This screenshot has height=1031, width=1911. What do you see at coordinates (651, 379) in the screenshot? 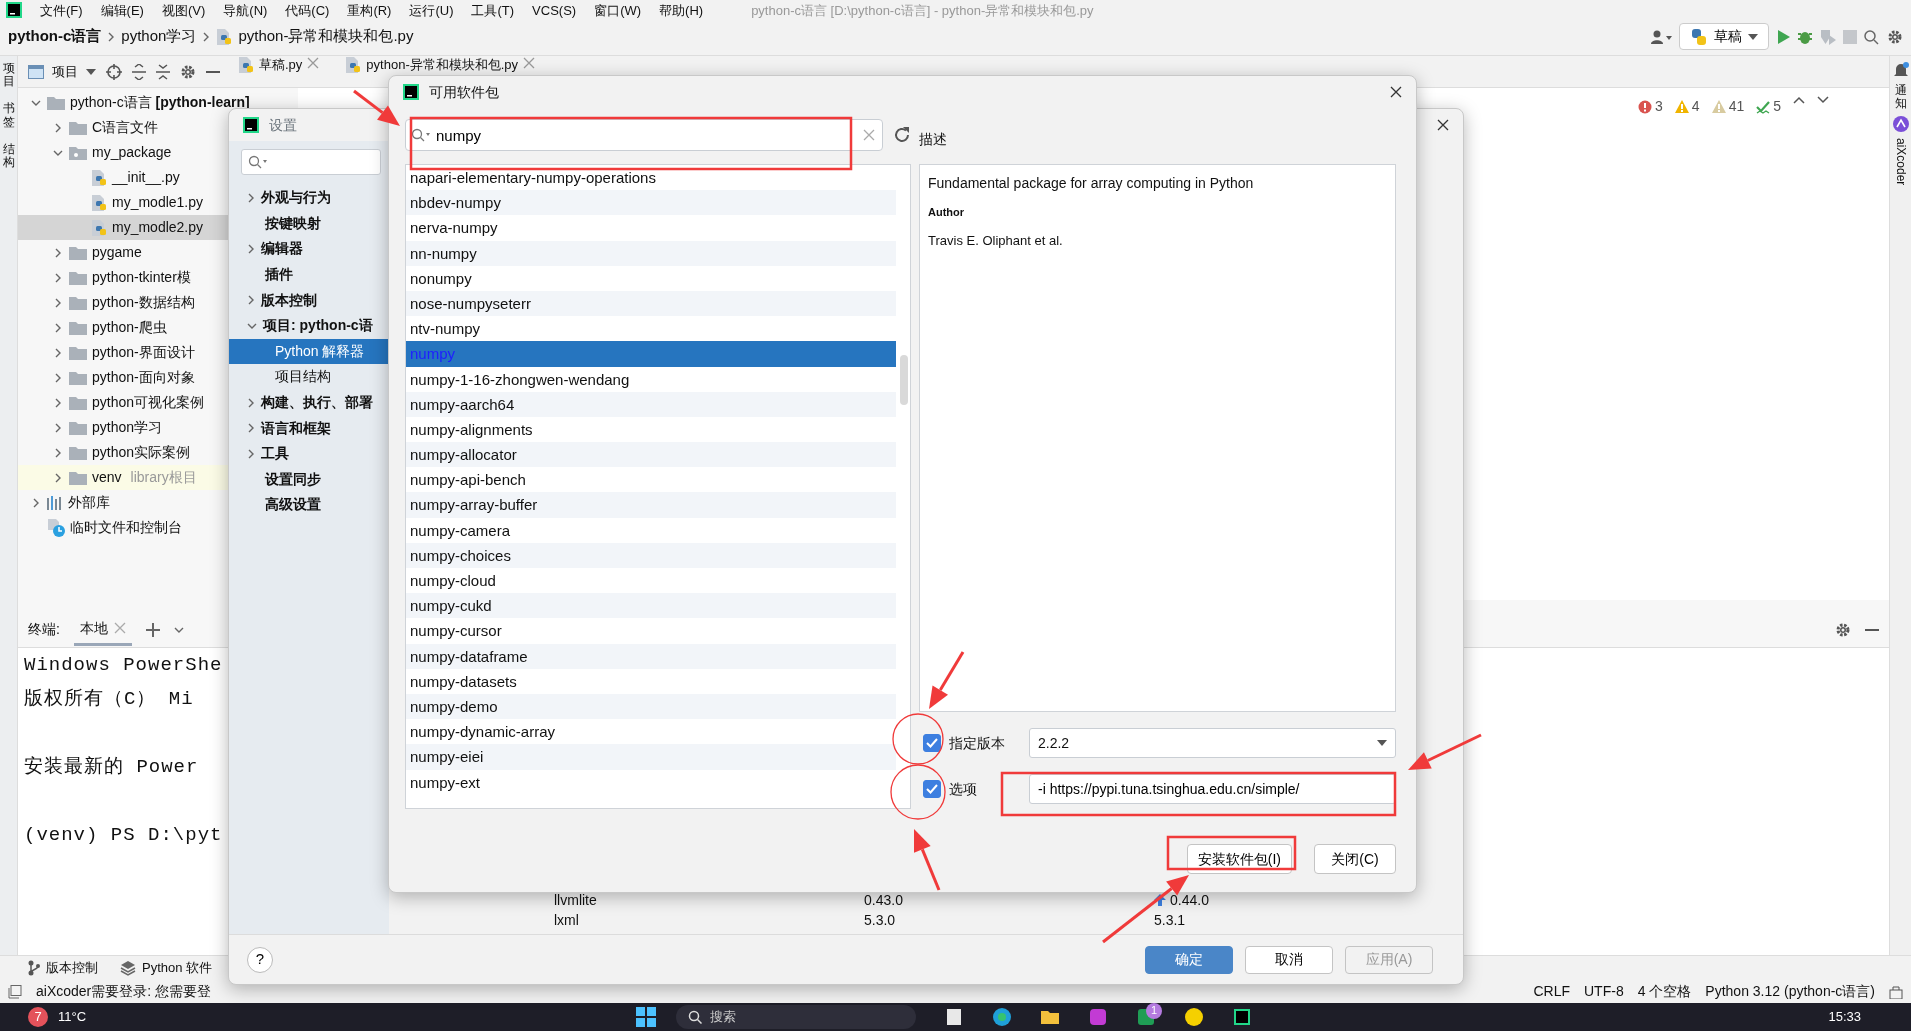
I see `package-item: numpy-1-16-zhongwen-wendang` at bounding box center [651, 379].